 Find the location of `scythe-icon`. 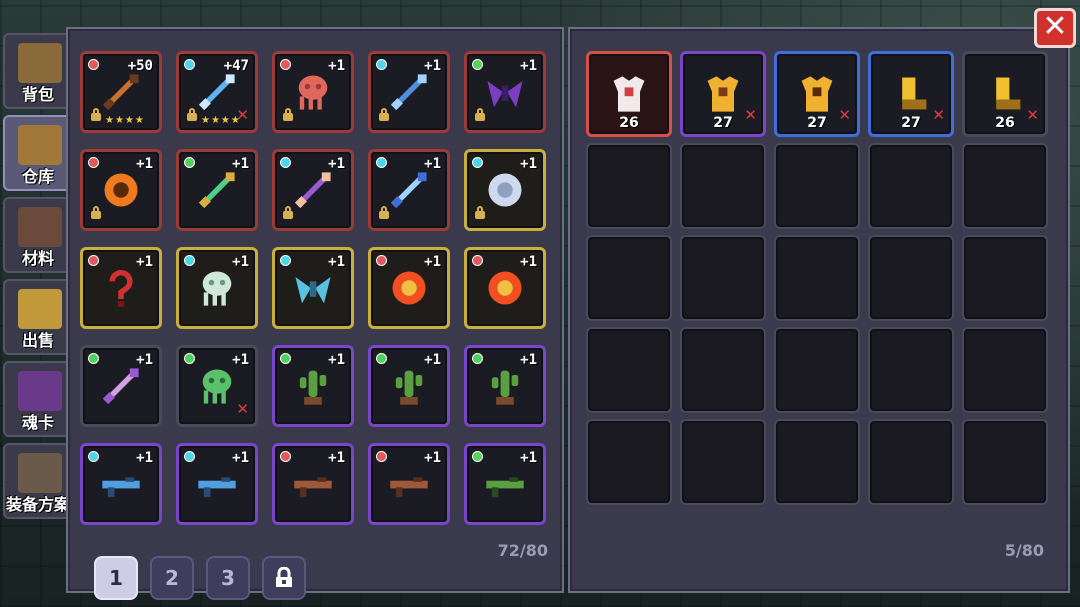

scythe-icon is located at coordinates (120, 386).